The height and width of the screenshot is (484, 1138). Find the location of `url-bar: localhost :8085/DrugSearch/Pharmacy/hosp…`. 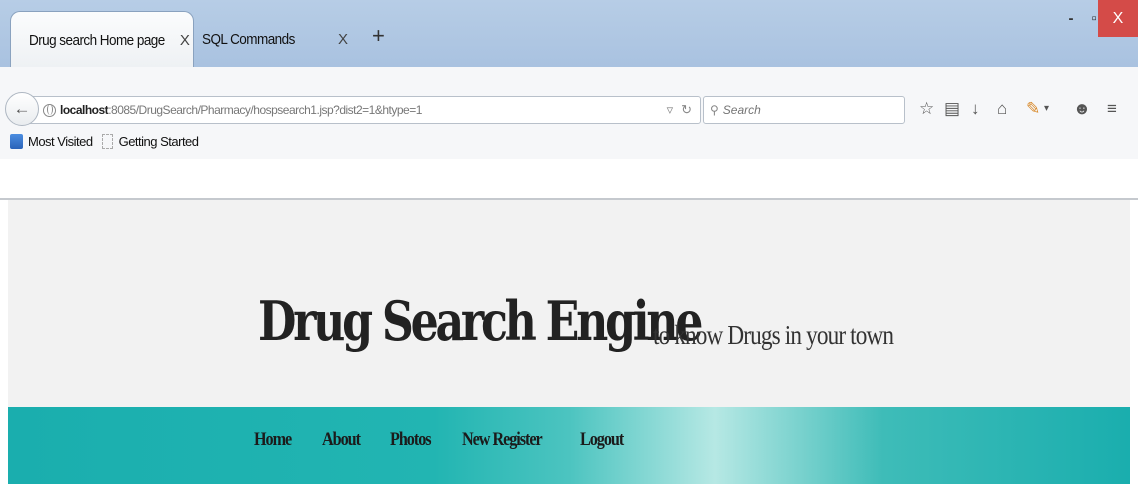

url-bar: localhost :8085/DrugSearch/Pharmacy/hosp… is located at coordinates (364, 110).